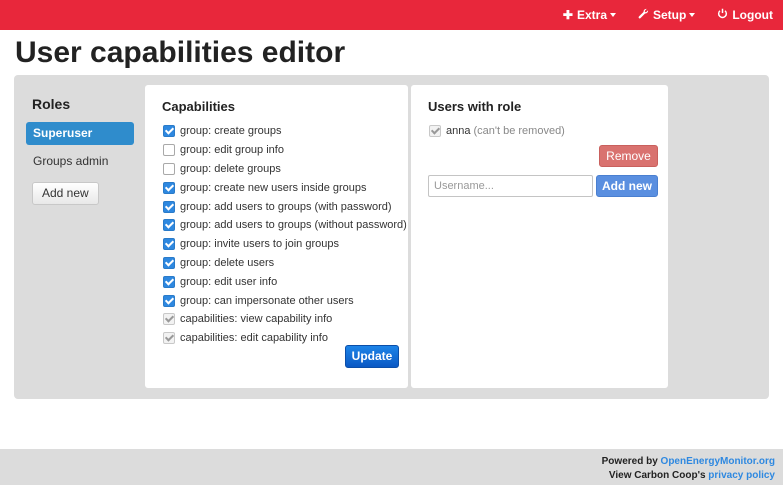 The image size is (783, 485). What do you see at coordinates (285, 150) in the screenshot?
I see `capability-item: group: edit group info` at bounding box center [285, 150].